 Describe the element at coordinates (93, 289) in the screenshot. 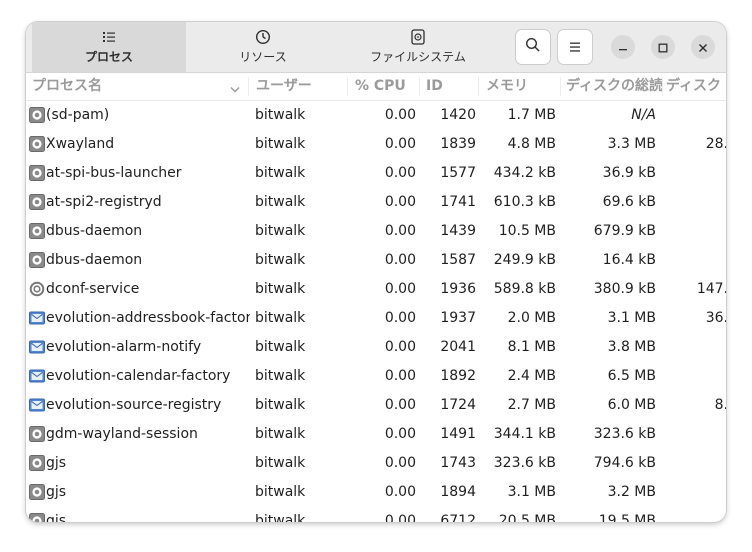

I see `process-name: dconf-service` at that location.